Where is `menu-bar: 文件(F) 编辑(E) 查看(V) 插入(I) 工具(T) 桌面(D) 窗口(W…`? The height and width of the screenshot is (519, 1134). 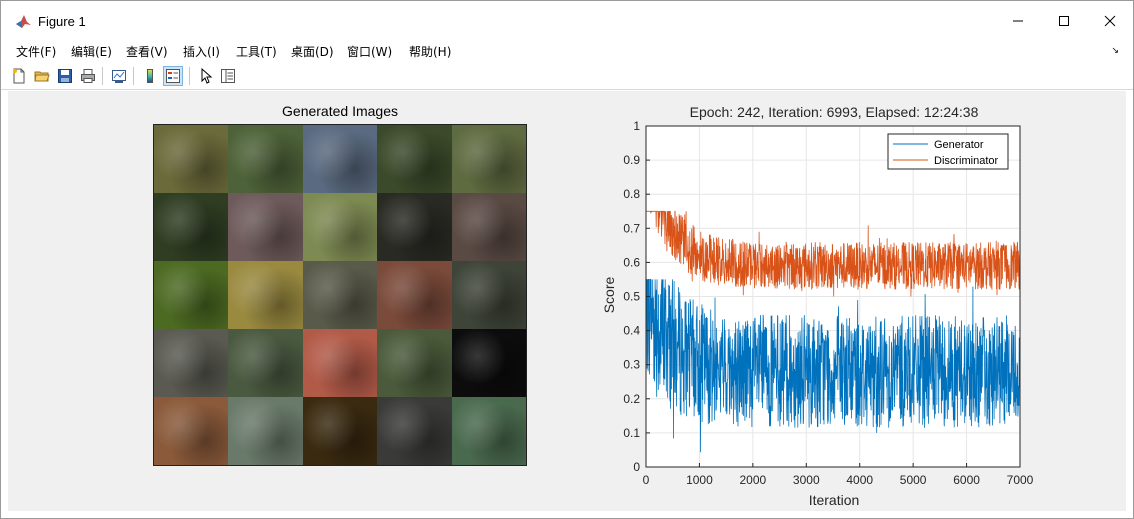
menu-bar: 文件(F) 编辑(E) 查看(V) 插入(I) 工具(T) 桌面(D) 窗口(W… is located at coordinates (567, 51).